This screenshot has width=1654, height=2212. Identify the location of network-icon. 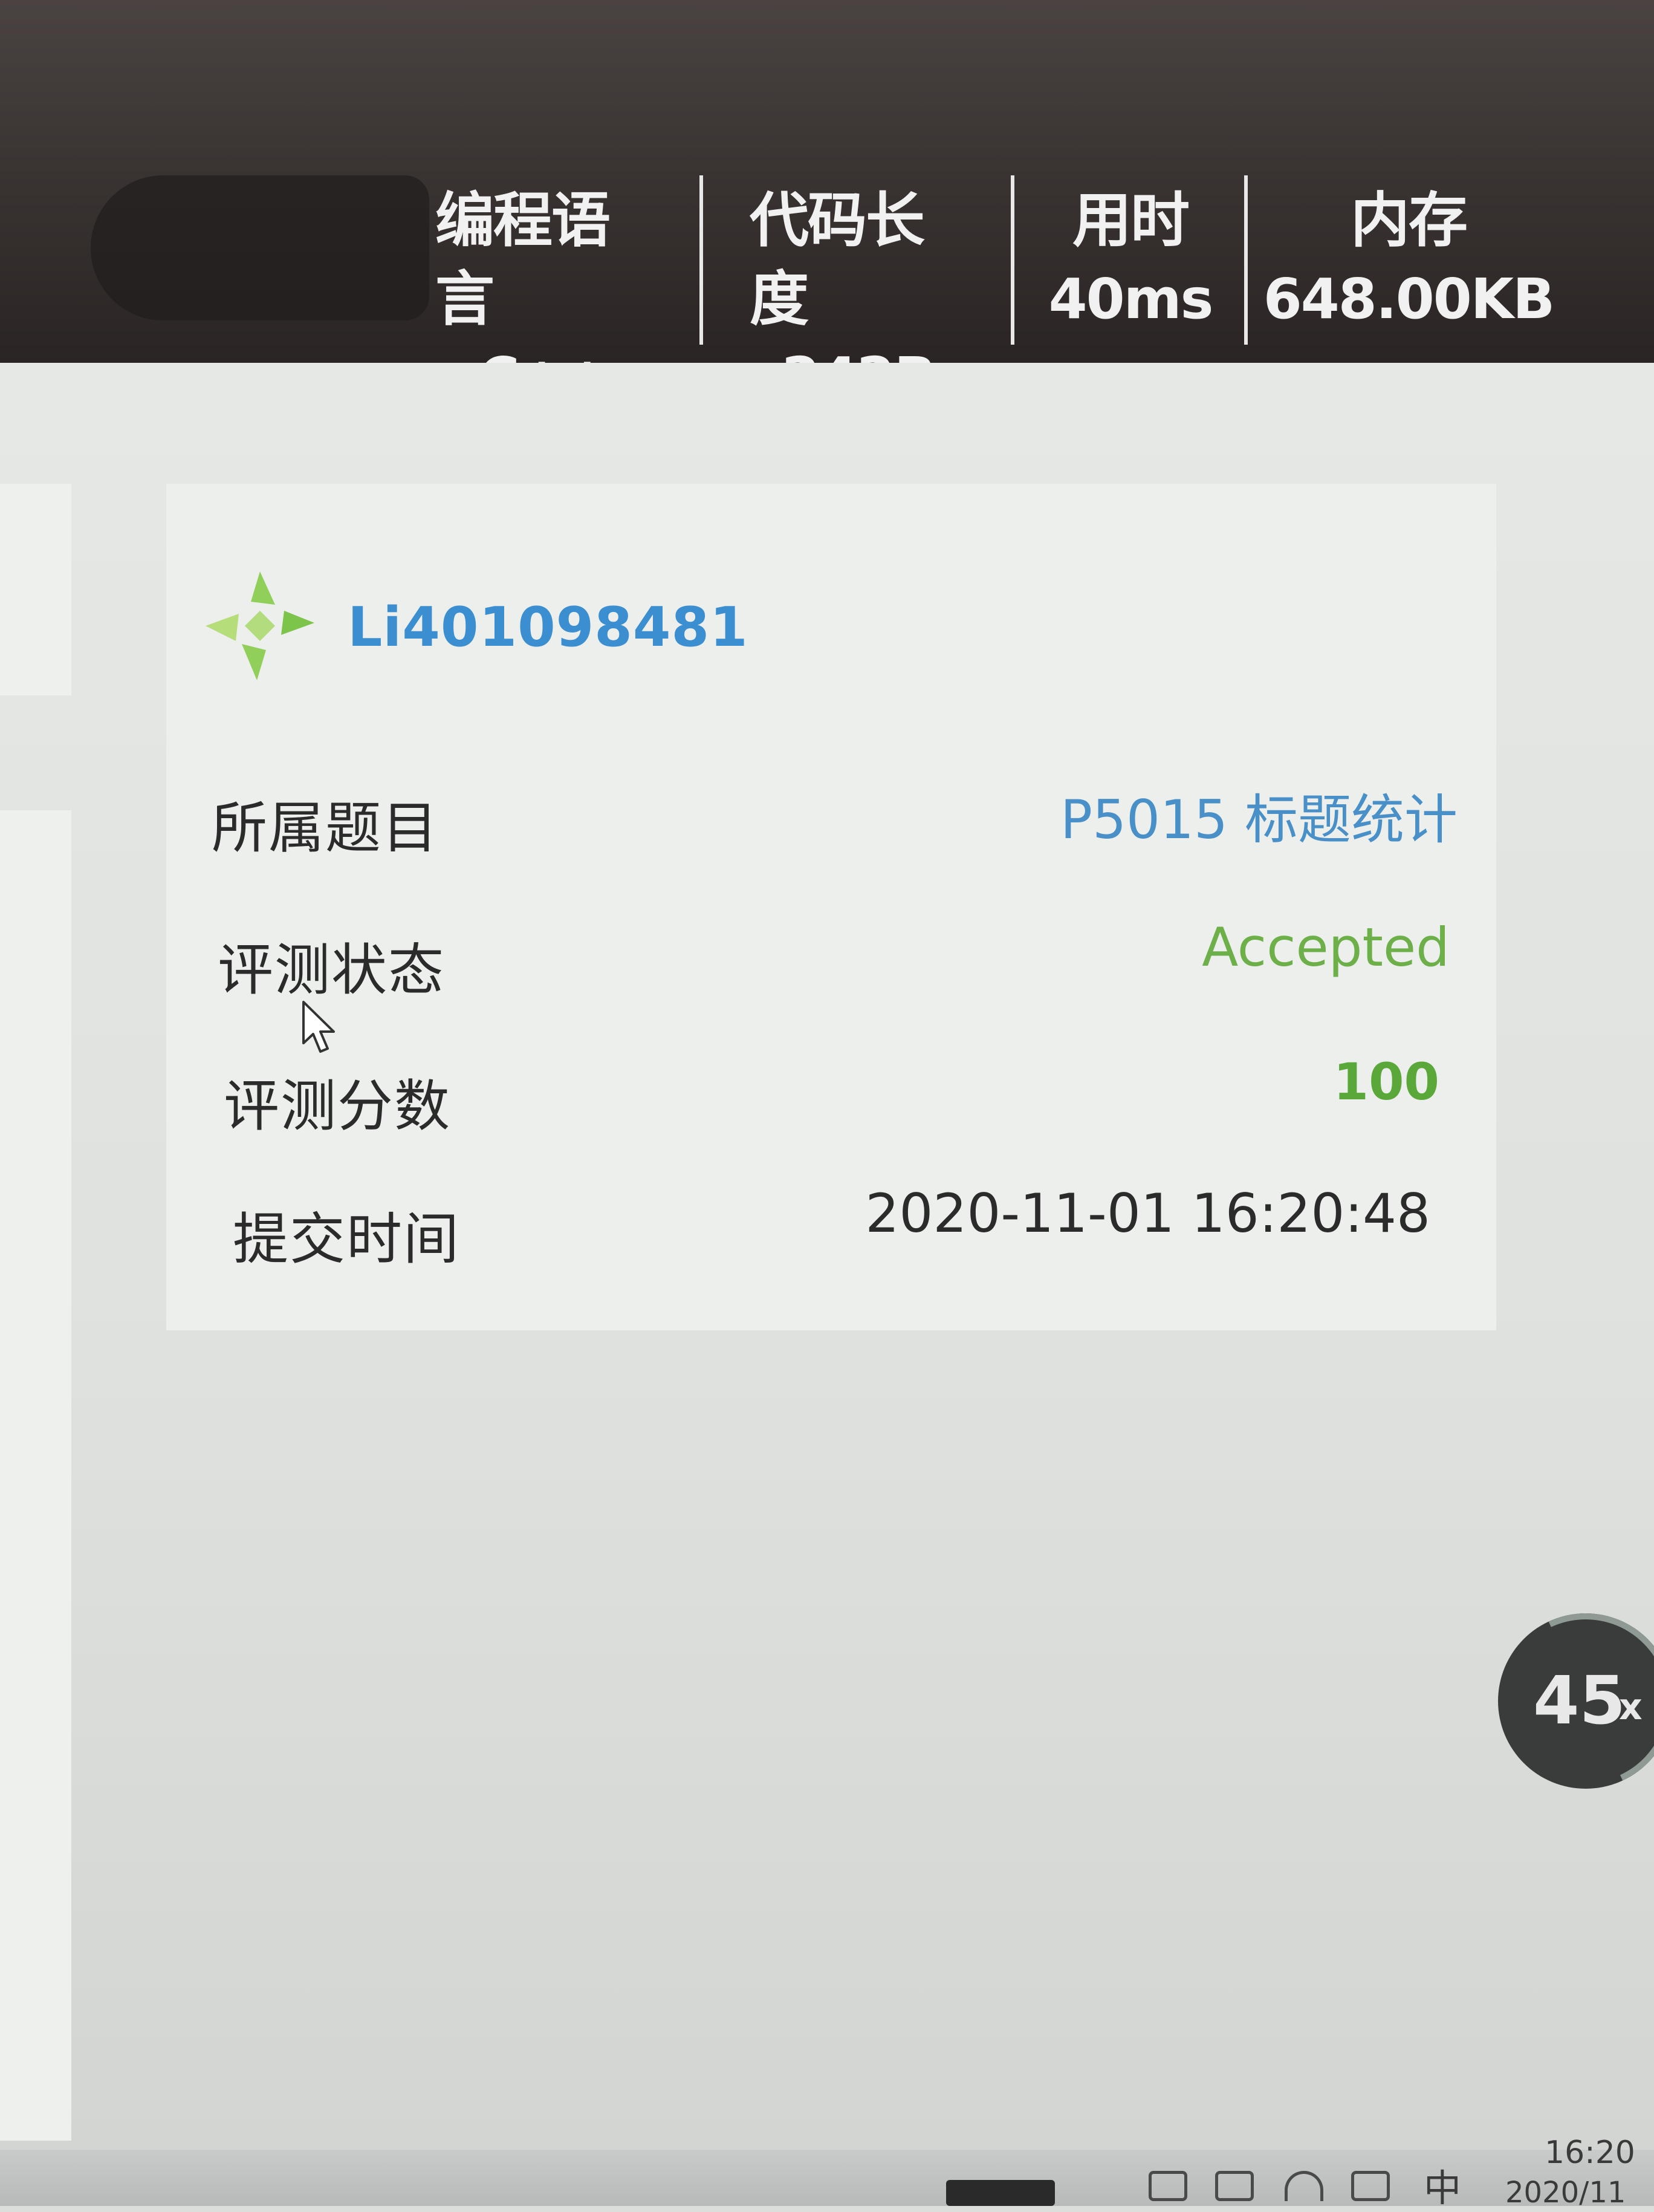
(1168, 2186).